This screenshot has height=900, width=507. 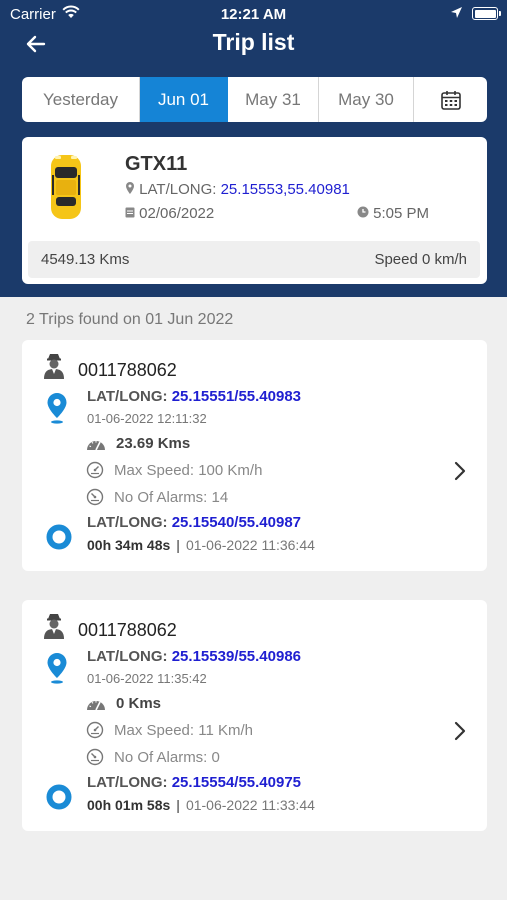 I want to click on trip-max-speed-value: Max Speed: 11 Km/h, so click(x=183, y=730).